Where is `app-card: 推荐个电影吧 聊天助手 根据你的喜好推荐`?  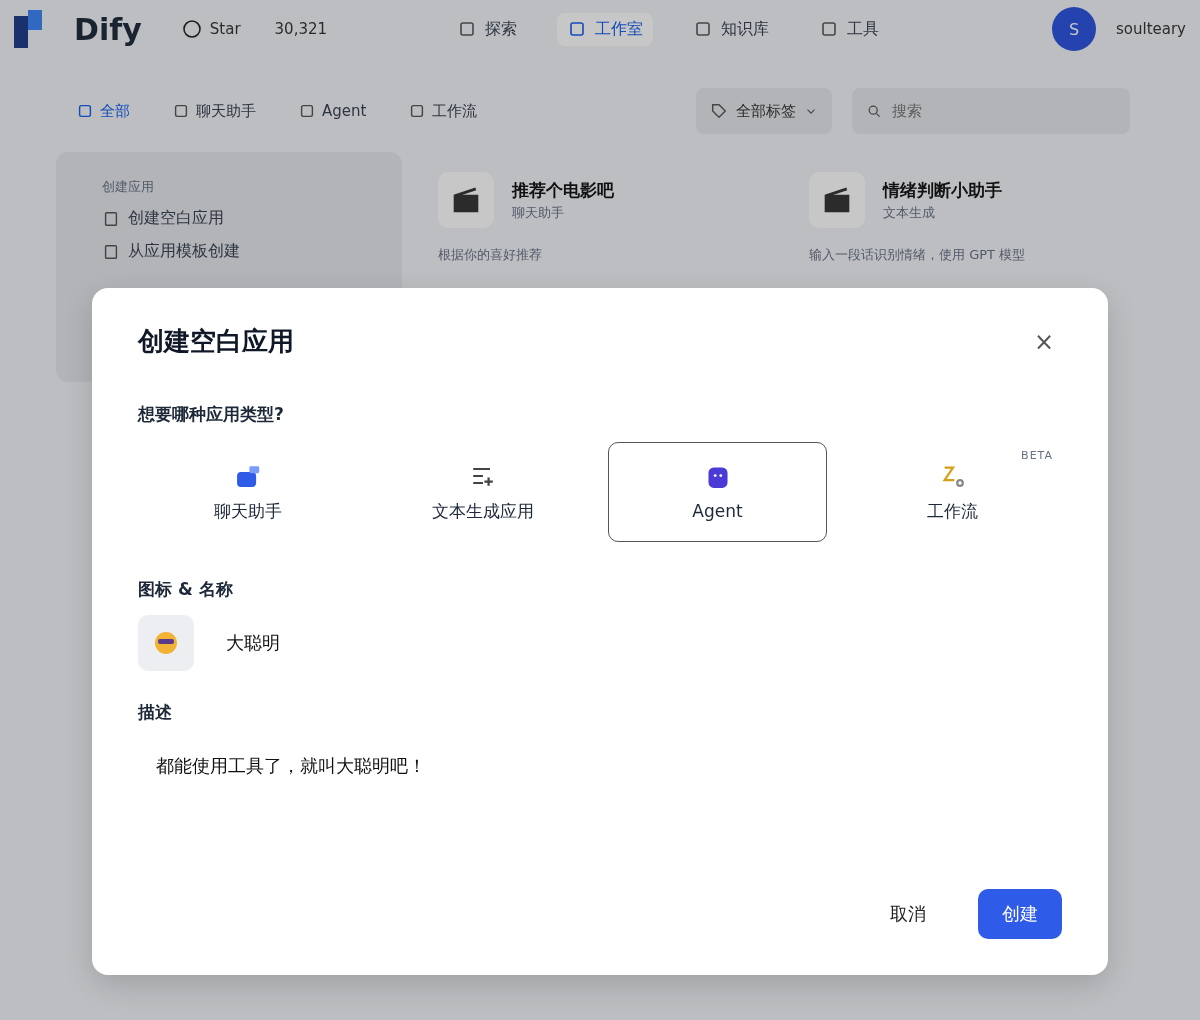
app-card: 推荐个电影吧 聊天助手 根据你的喜好推荐 is located at coordinates (606, 267).